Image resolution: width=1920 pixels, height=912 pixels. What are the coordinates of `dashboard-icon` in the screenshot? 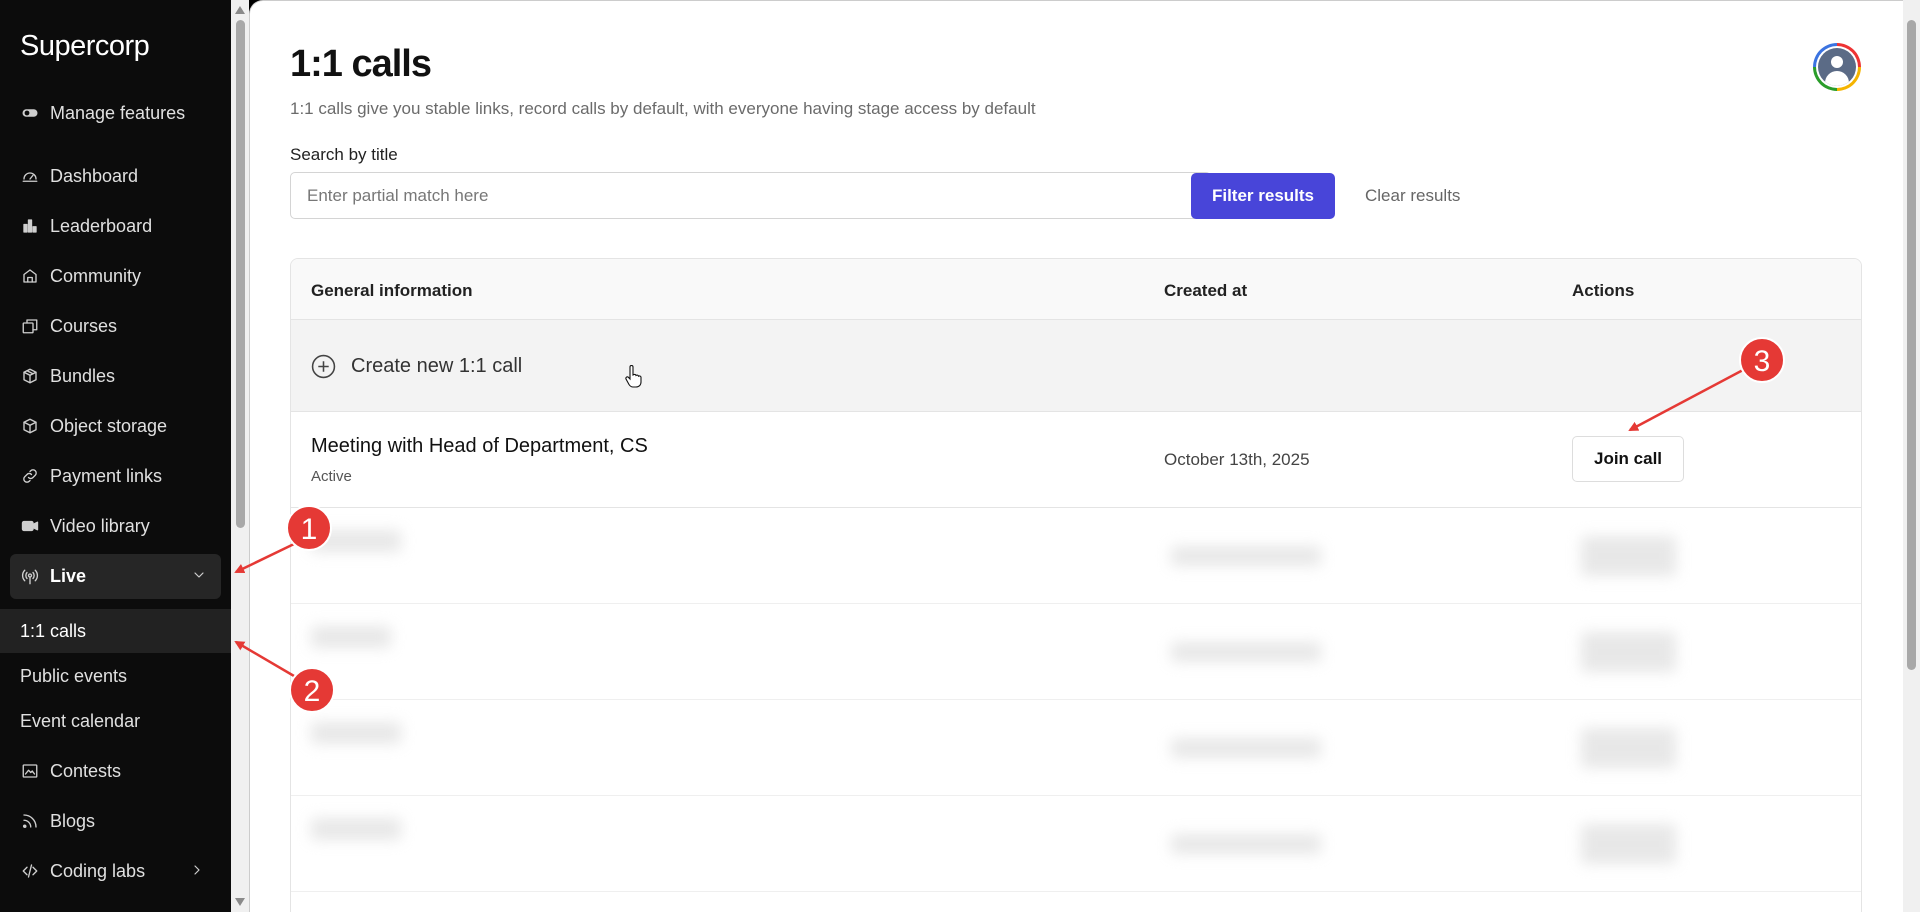 It's located at (30, 176).